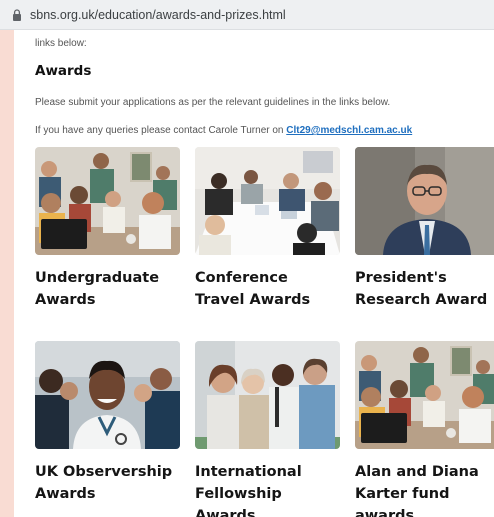  I want to click on fellows-group-photo, so click(267, 395).